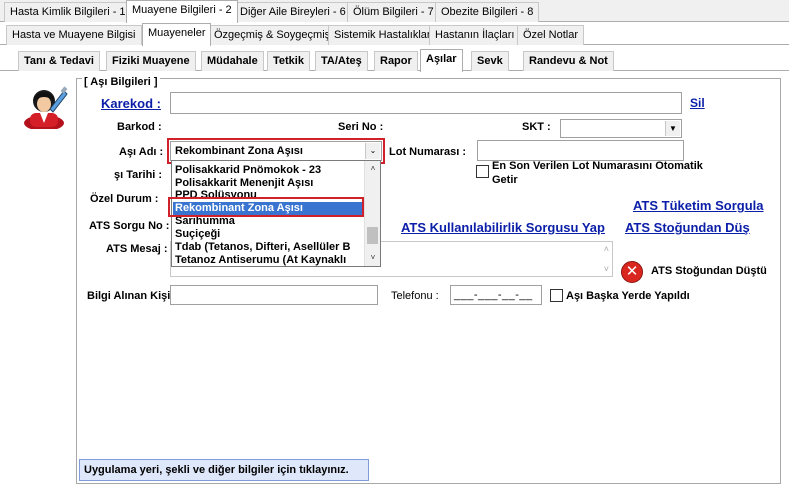  Describe the element at coordinates (428, 152) in the screenshot. I see `lot-numarasi-label: Lot Numarası :` at that location.